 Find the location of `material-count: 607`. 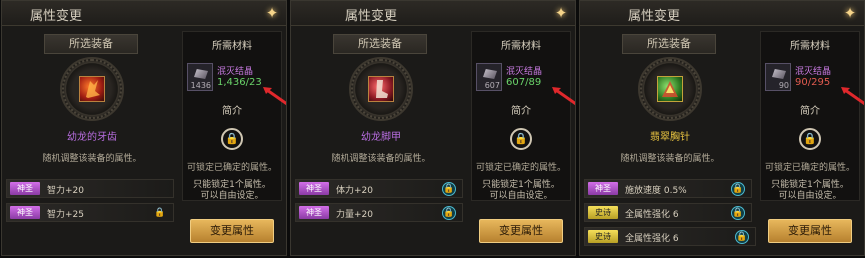

material-count: 607 is located at coordinates (492, 85).